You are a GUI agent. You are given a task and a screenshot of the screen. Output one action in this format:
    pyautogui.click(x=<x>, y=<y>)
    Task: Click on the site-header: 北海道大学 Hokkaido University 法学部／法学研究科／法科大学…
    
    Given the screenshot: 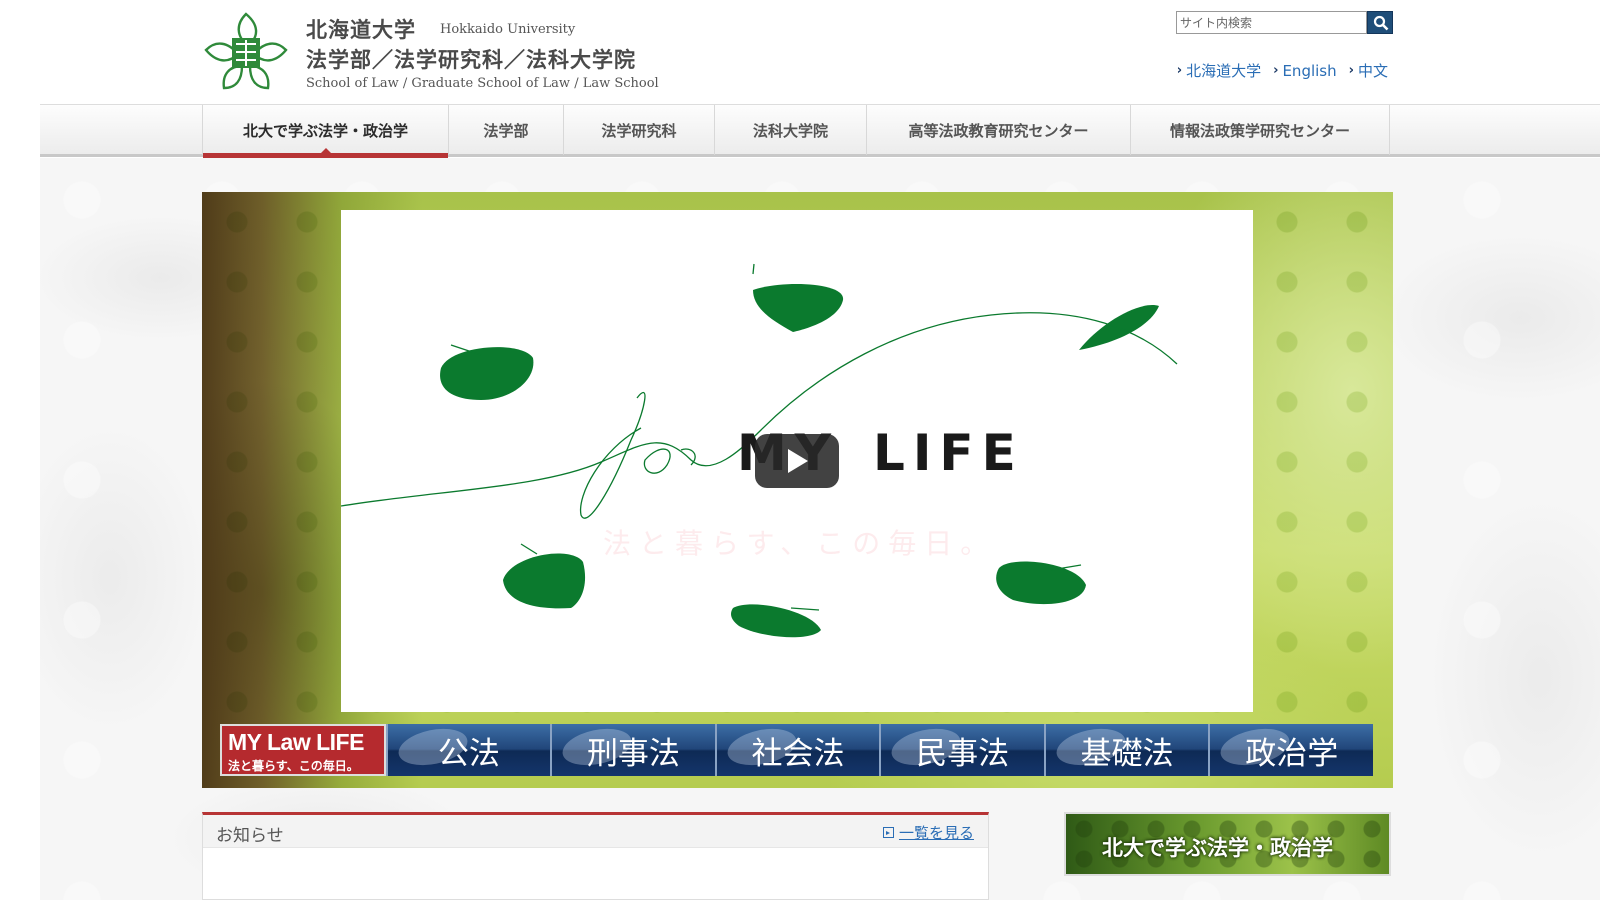 What is the action you would take?
    pyautogui.click(x=800, y=52)
    